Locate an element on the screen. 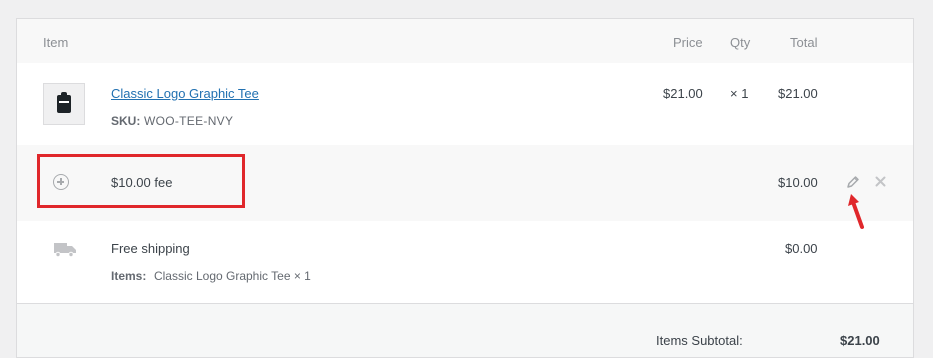  tshirt-icon is located at coordinates (64, 102).